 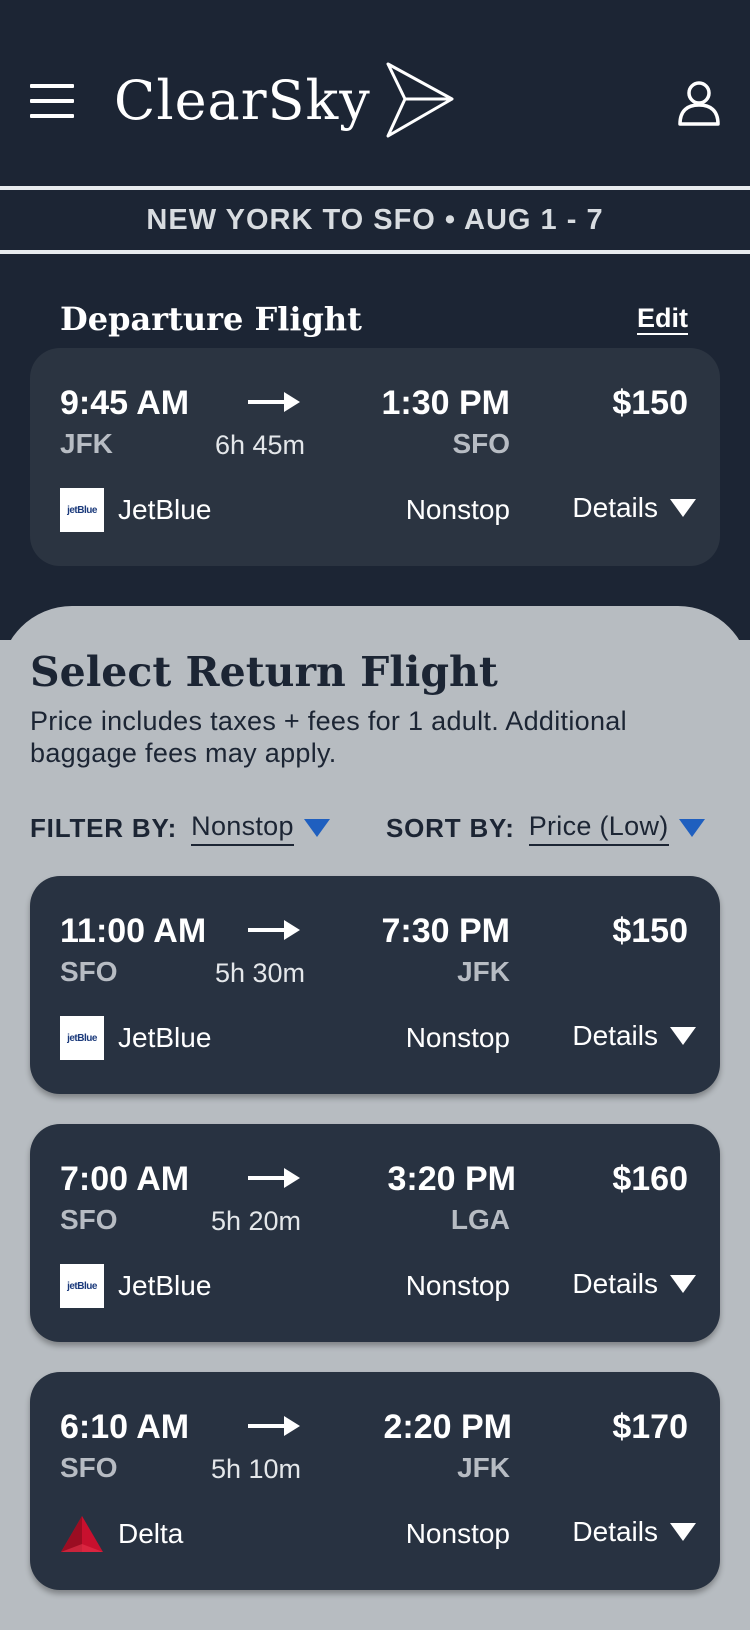 I want to click on arrival-airport-code: LGA, so click(x=480, y=1219).